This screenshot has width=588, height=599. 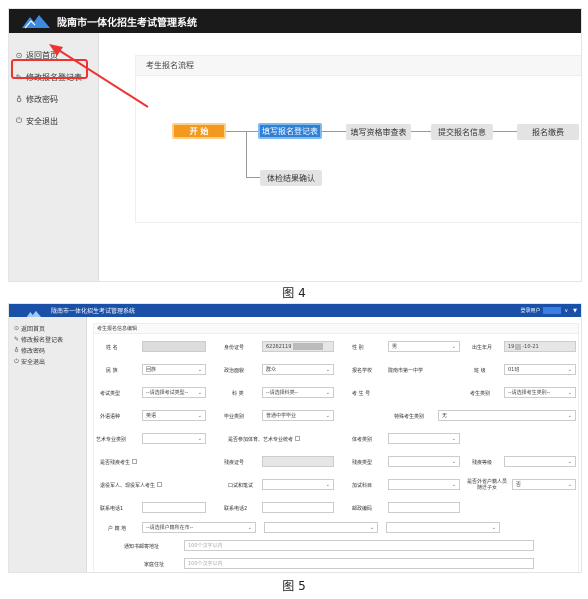 I want to click on art-check-text: 是否参加体育、艺术专业统考, so click(x=261, y=440).